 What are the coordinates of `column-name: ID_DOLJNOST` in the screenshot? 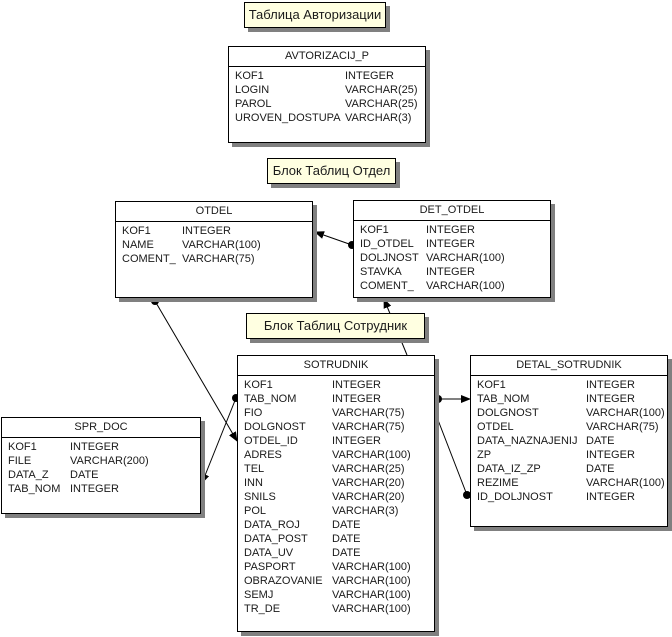 It's located at (515, 497).